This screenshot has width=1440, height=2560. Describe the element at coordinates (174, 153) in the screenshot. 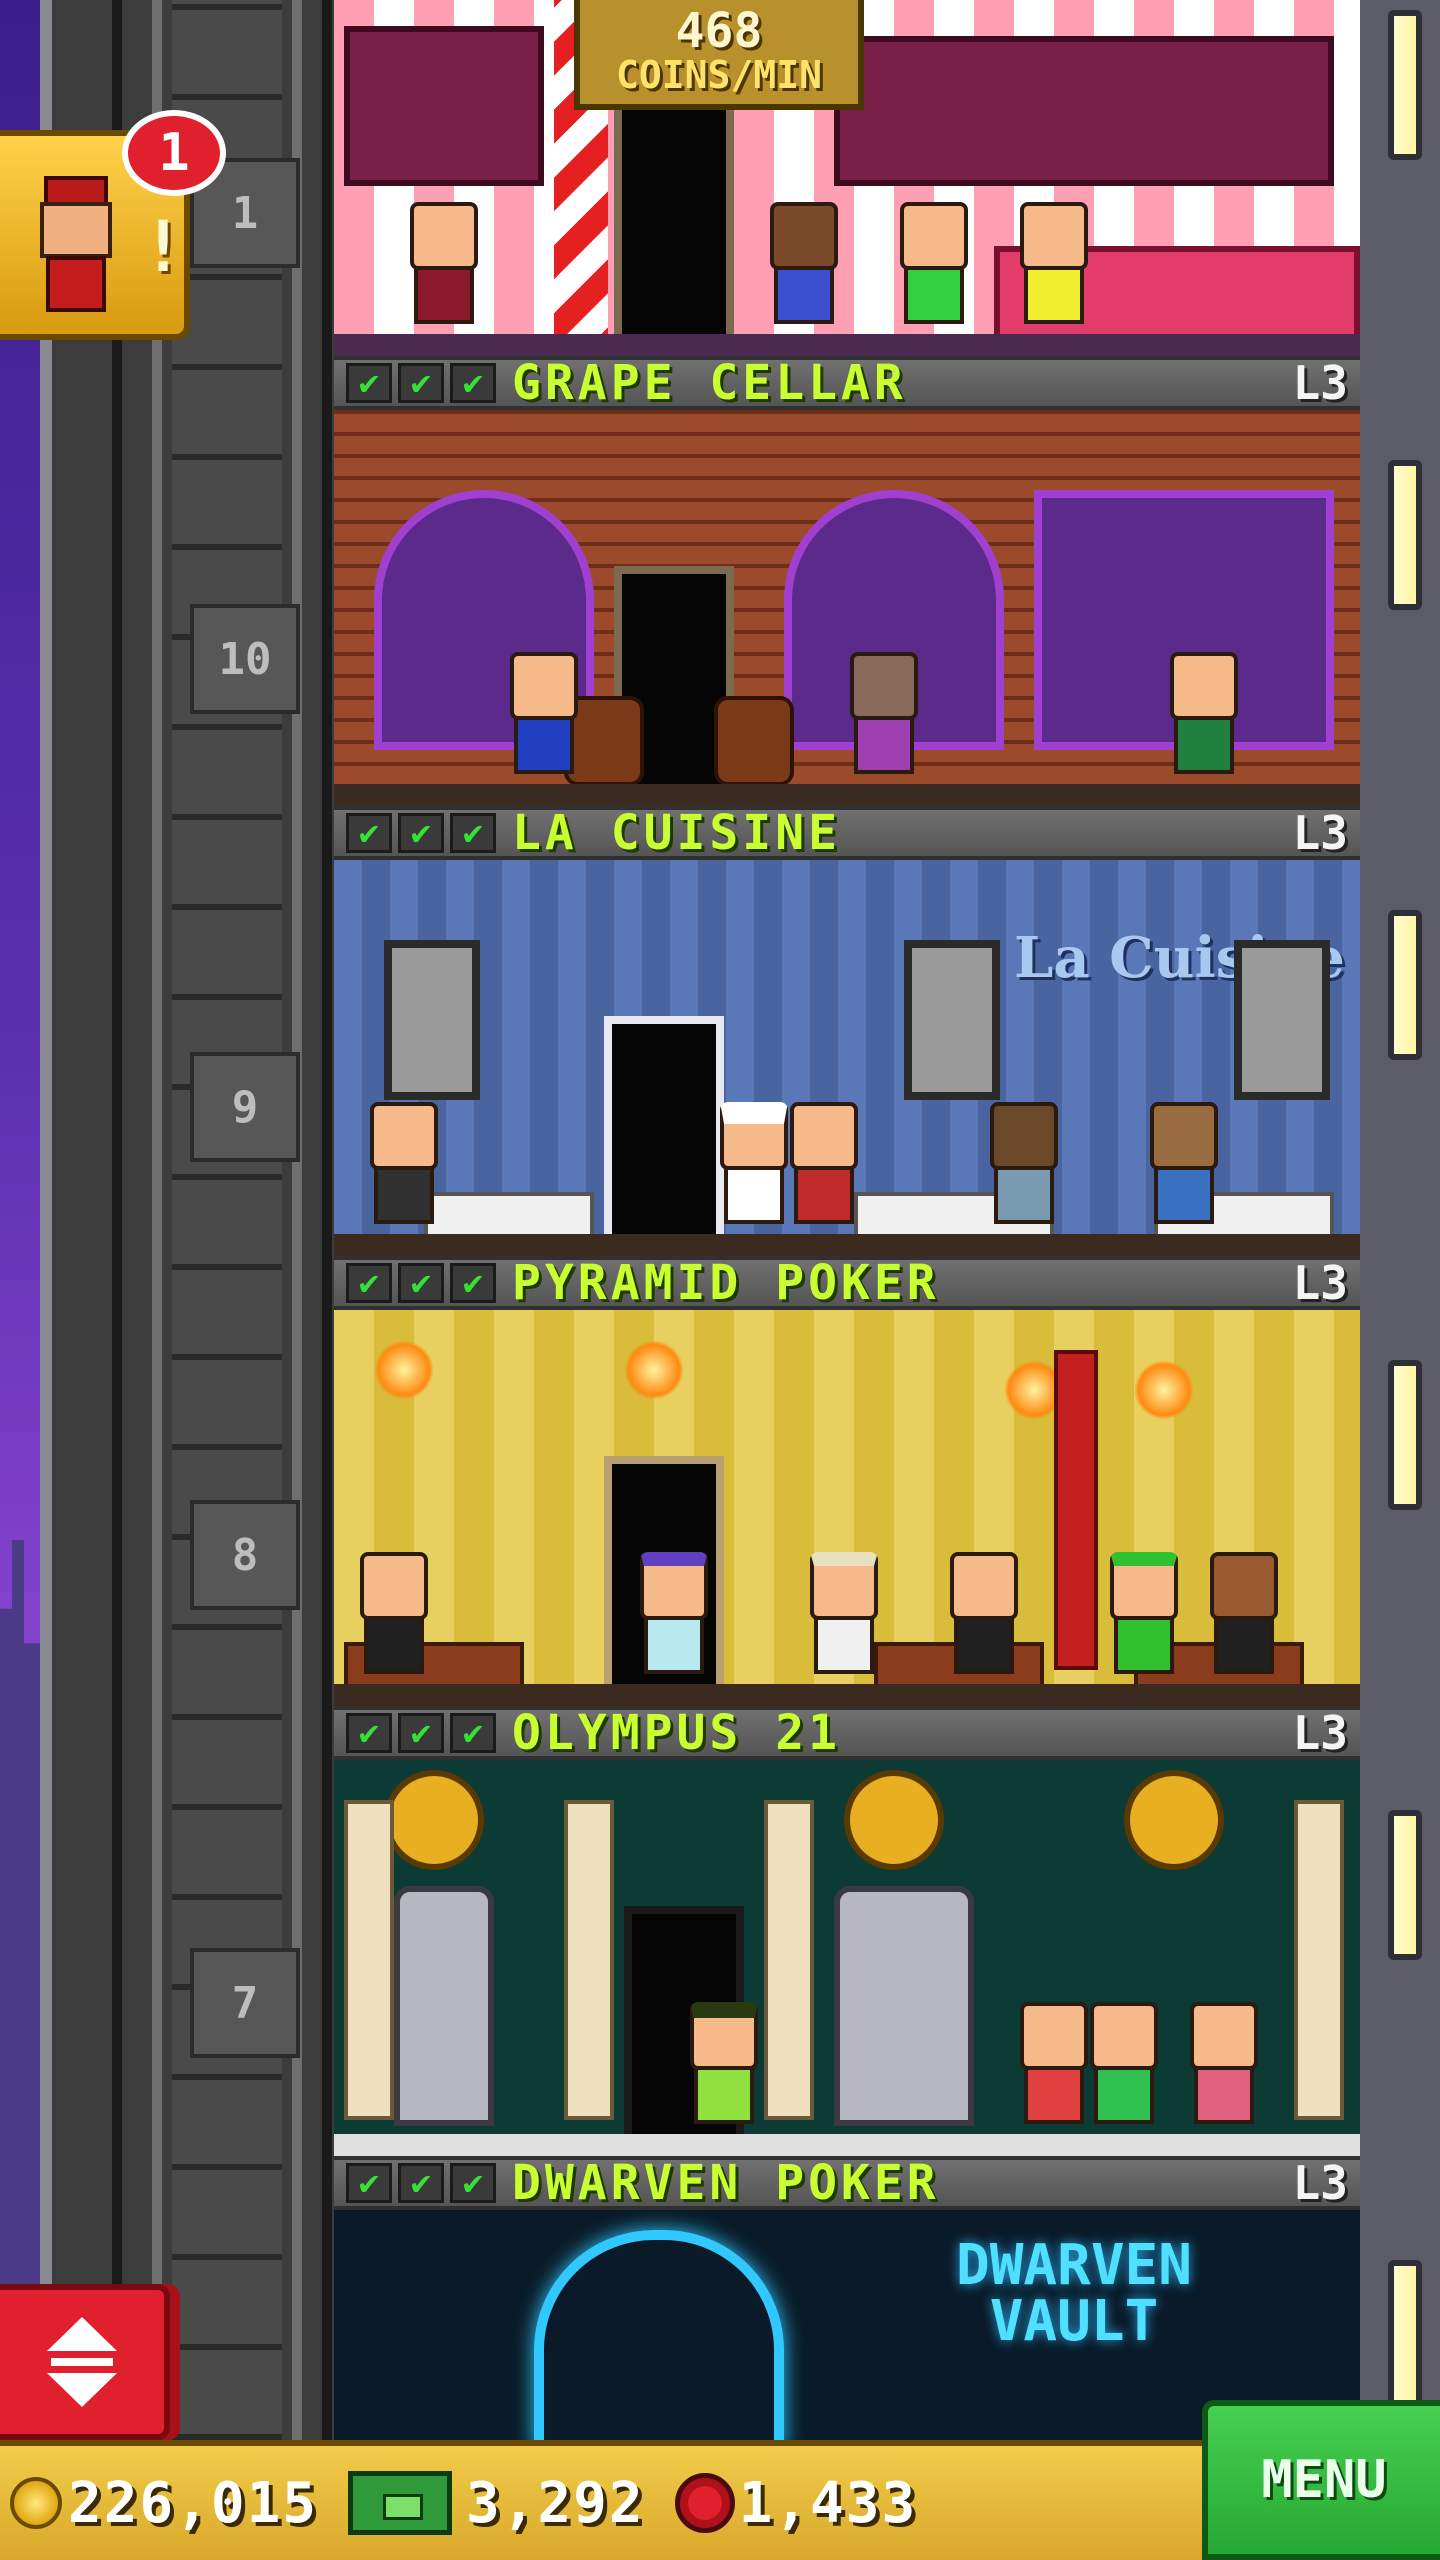

I see `notification-badge: 1` at that location.